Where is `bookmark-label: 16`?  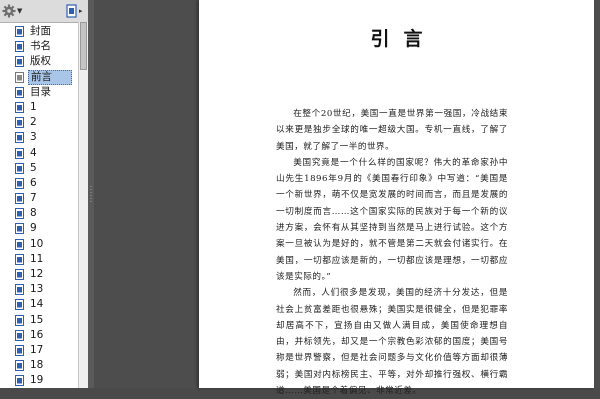 bookmark-label: 16 is located at coordinates (37, 334).